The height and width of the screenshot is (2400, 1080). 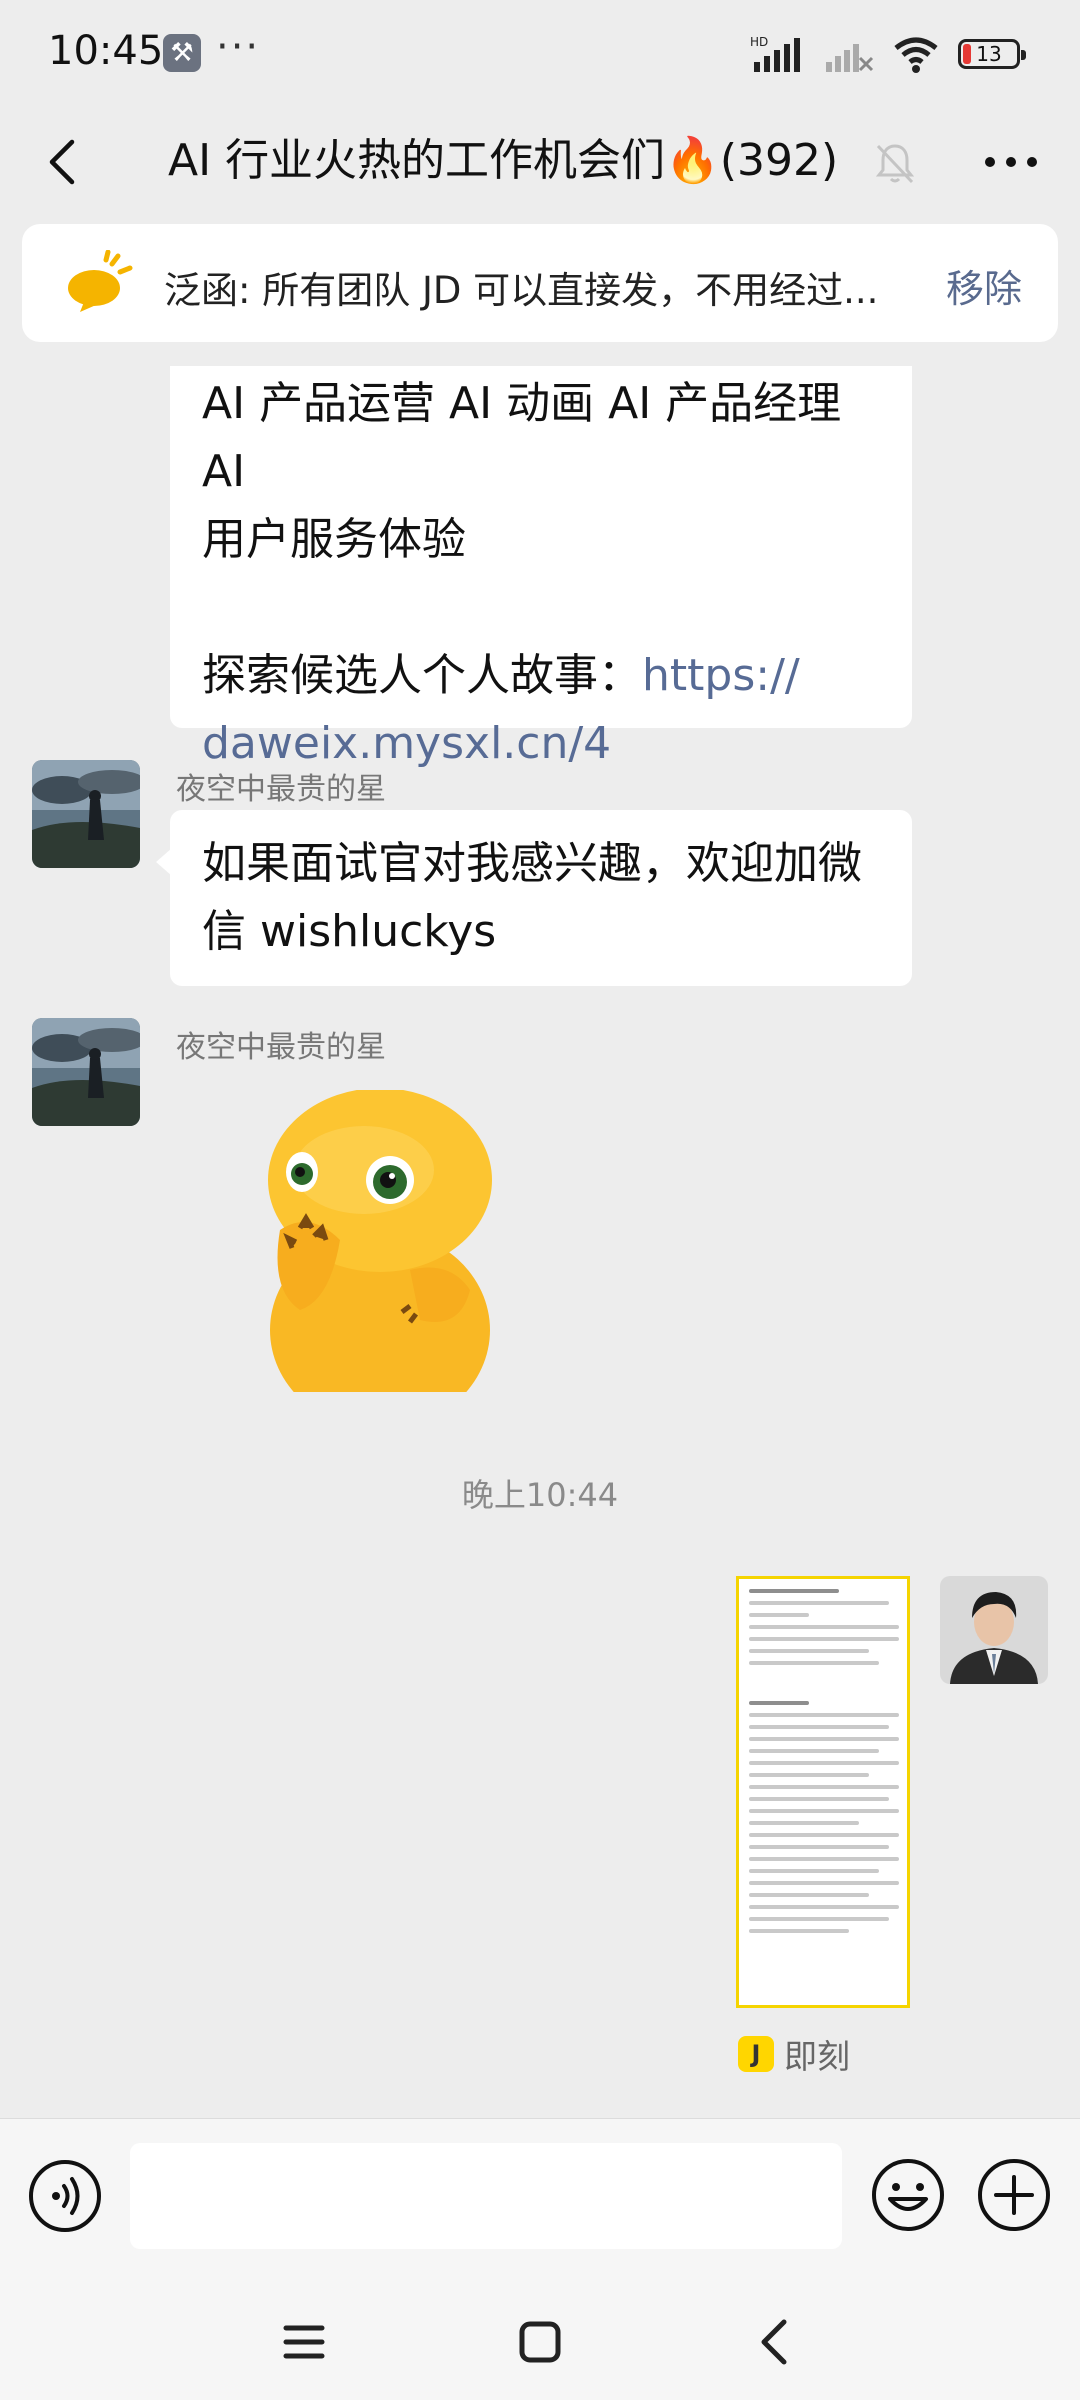 I want to click on pinned-announcement: 泛函: 所有团队 JD 可以直接发，不用经过... 移除, so click(x=540, y=283).